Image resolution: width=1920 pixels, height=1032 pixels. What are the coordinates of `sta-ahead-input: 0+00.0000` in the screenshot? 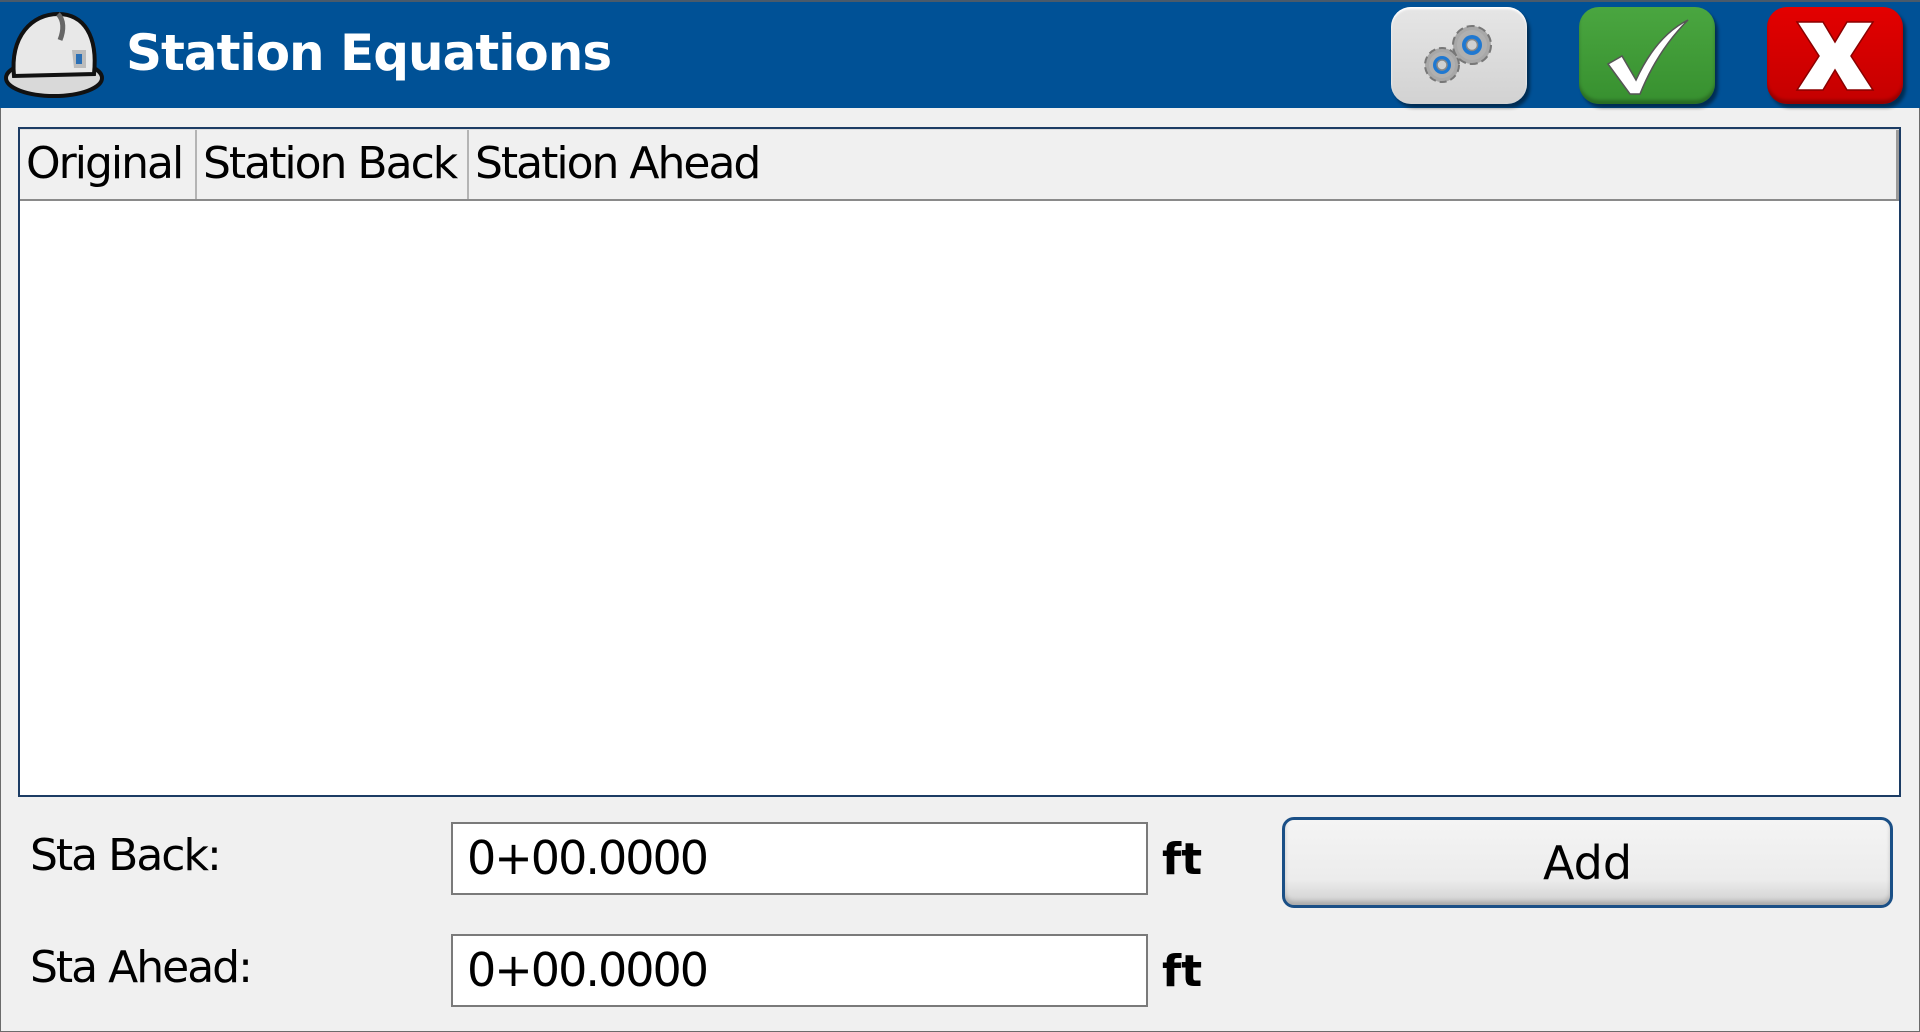 It's located at (799, 970).